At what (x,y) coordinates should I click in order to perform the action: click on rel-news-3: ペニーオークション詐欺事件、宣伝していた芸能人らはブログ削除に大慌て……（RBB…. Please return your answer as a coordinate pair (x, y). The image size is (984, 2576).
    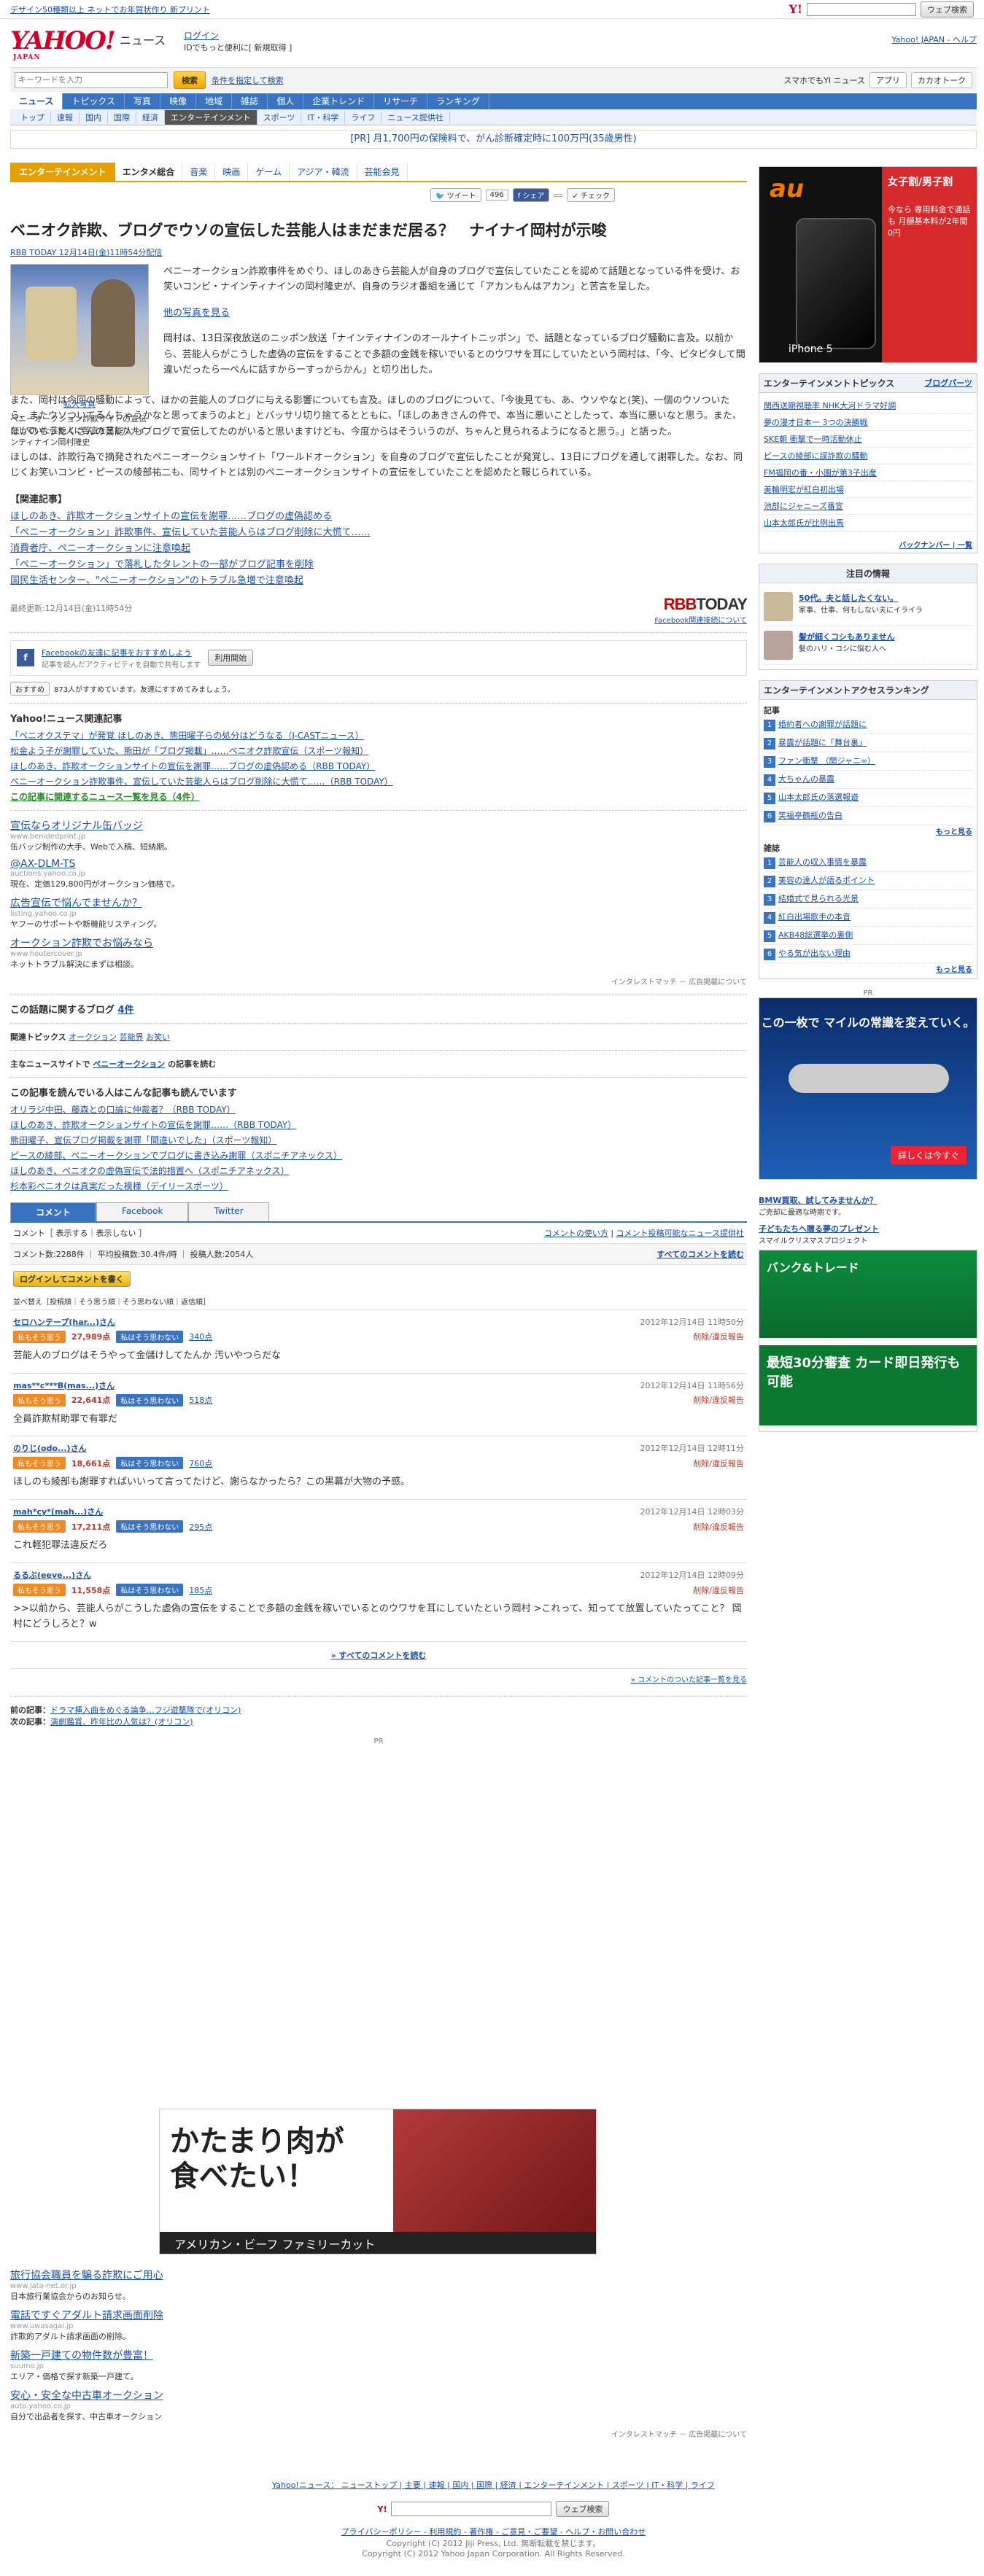
    Looking at the image, I should click on (378, 781).